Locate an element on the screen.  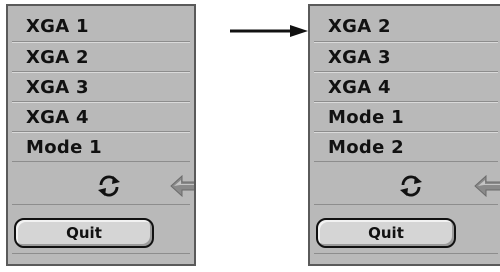
right-arrow-icon is located at coordinates (269, 31).